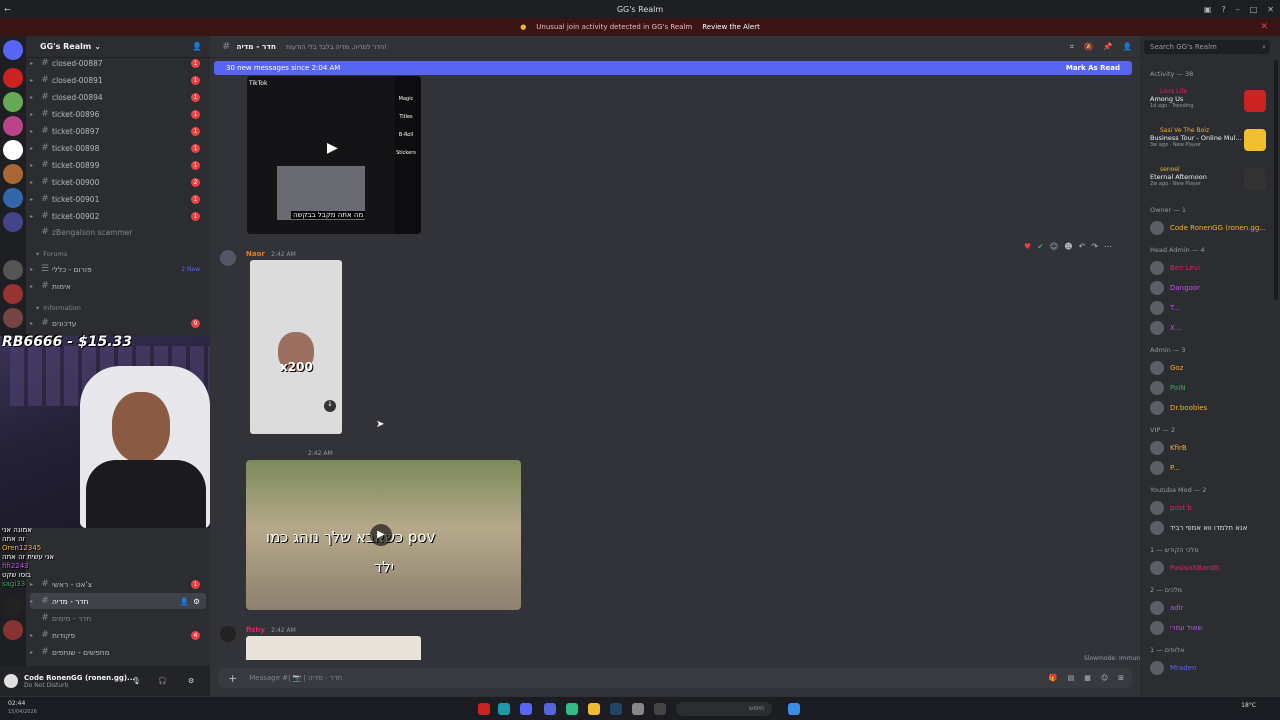 This screenshot has height=720, width=1280. Describe the element at coordinates (118, 114) in the screenshot. I see `channel-item: ▸ # ticket-00896 1` at that location.